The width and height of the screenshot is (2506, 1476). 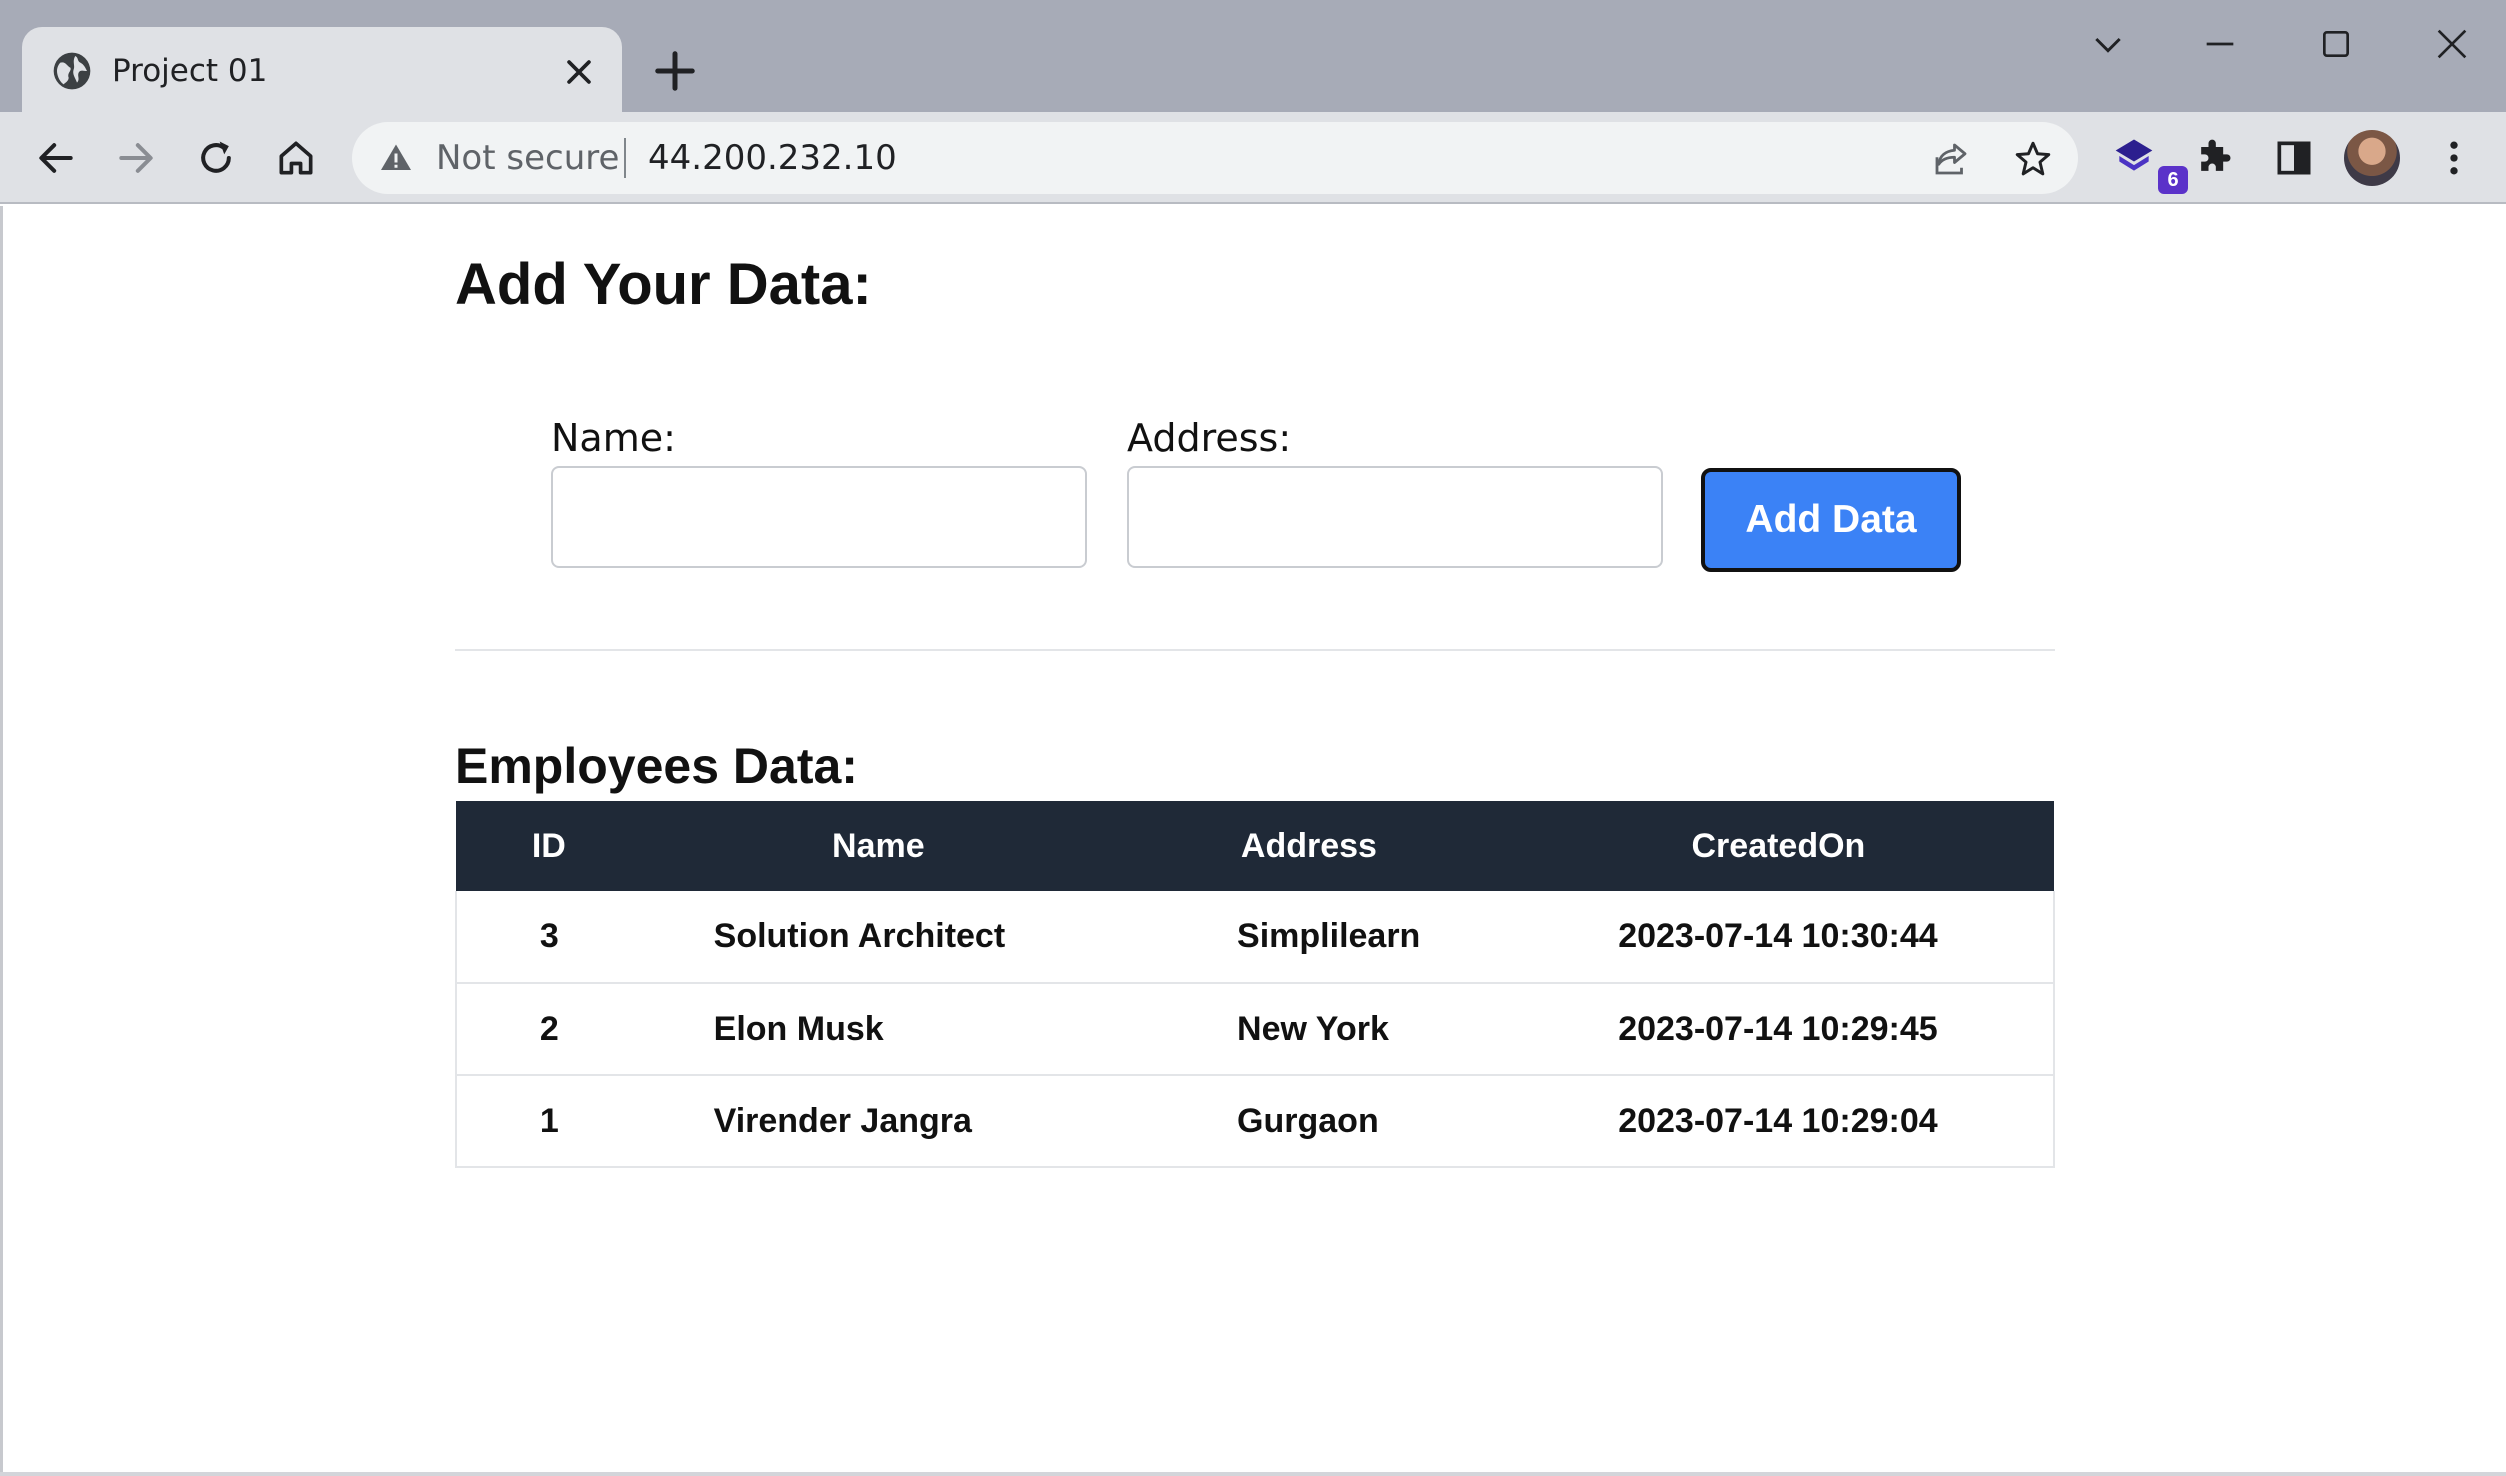 I want to click on back-arrow-icon, so click(x=56, y=158).